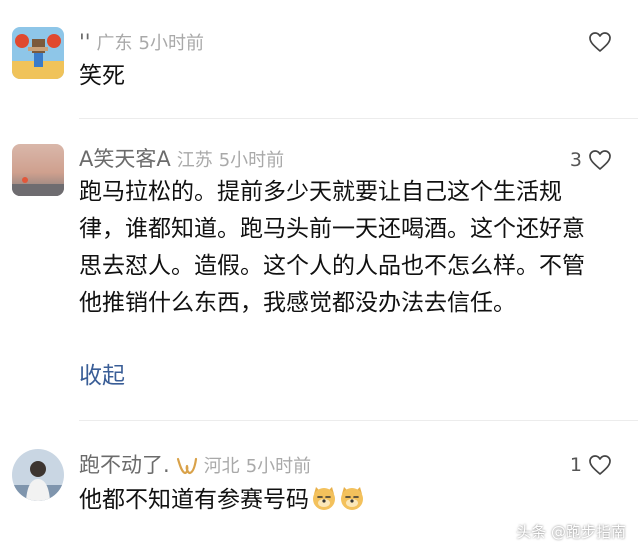  I want to click on comment-author: 跑不动了., so click(124, 465).